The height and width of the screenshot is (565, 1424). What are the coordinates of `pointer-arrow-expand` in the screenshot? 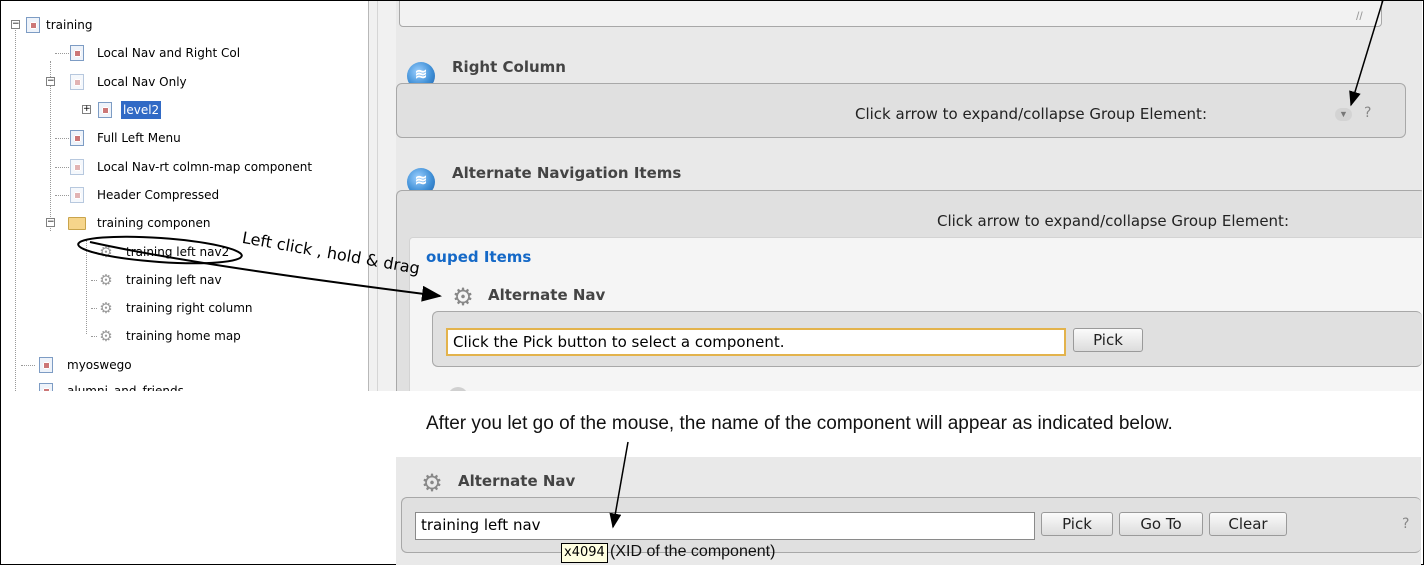 It's located at (1366, 53).